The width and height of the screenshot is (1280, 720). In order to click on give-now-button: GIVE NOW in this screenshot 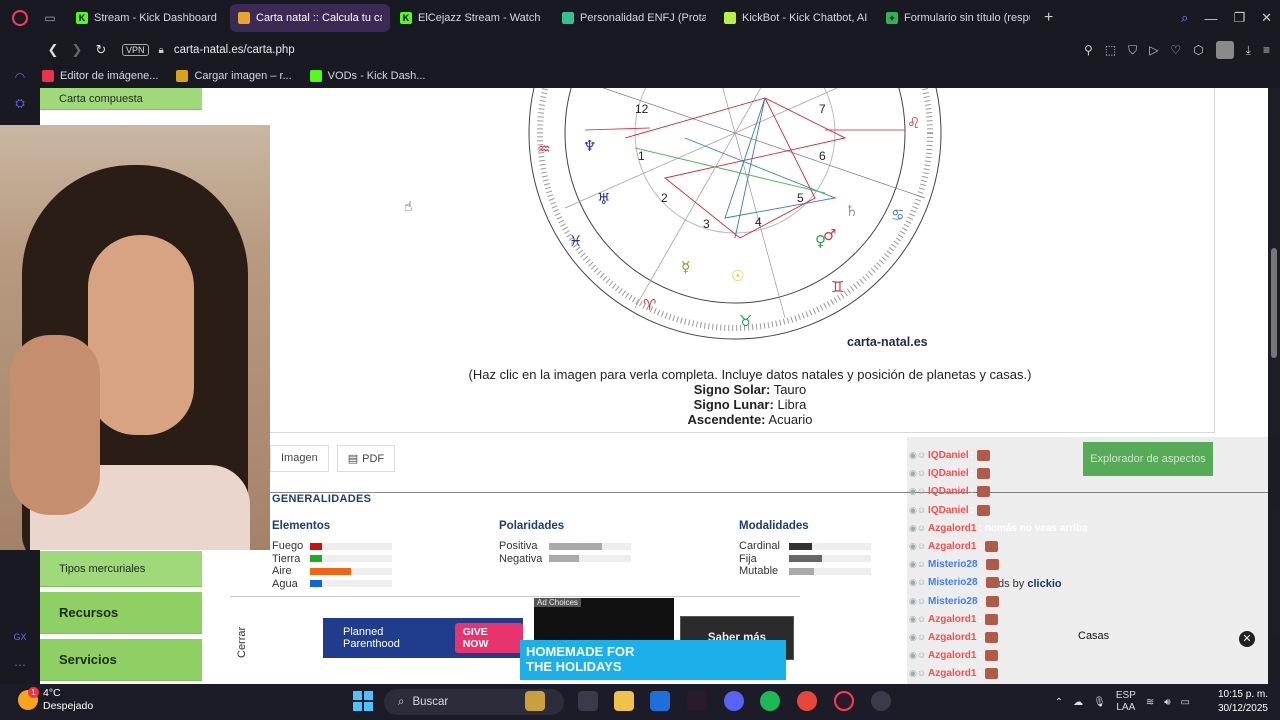, I will do `click(488, 638)`.